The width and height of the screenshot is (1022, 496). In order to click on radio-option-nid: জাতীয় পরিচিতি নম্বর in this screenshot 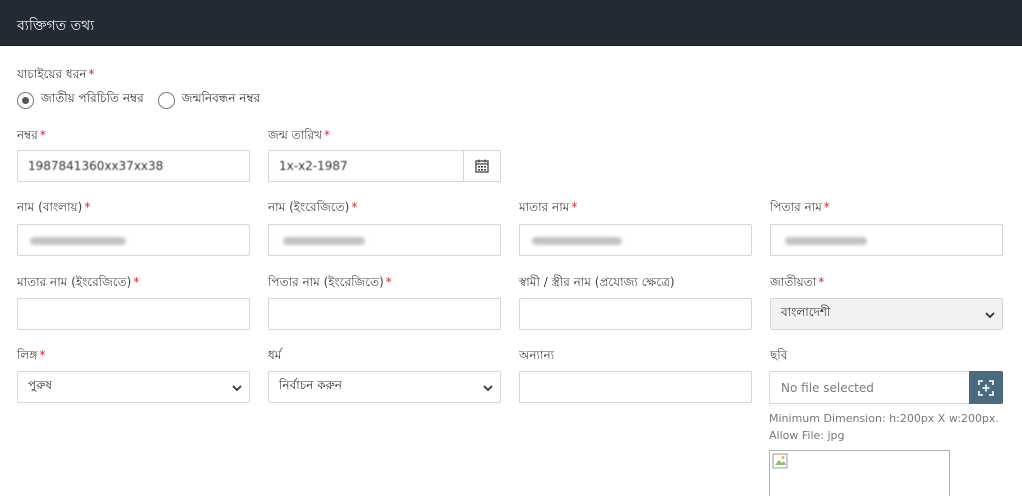, I will do `click(80, 100)`.